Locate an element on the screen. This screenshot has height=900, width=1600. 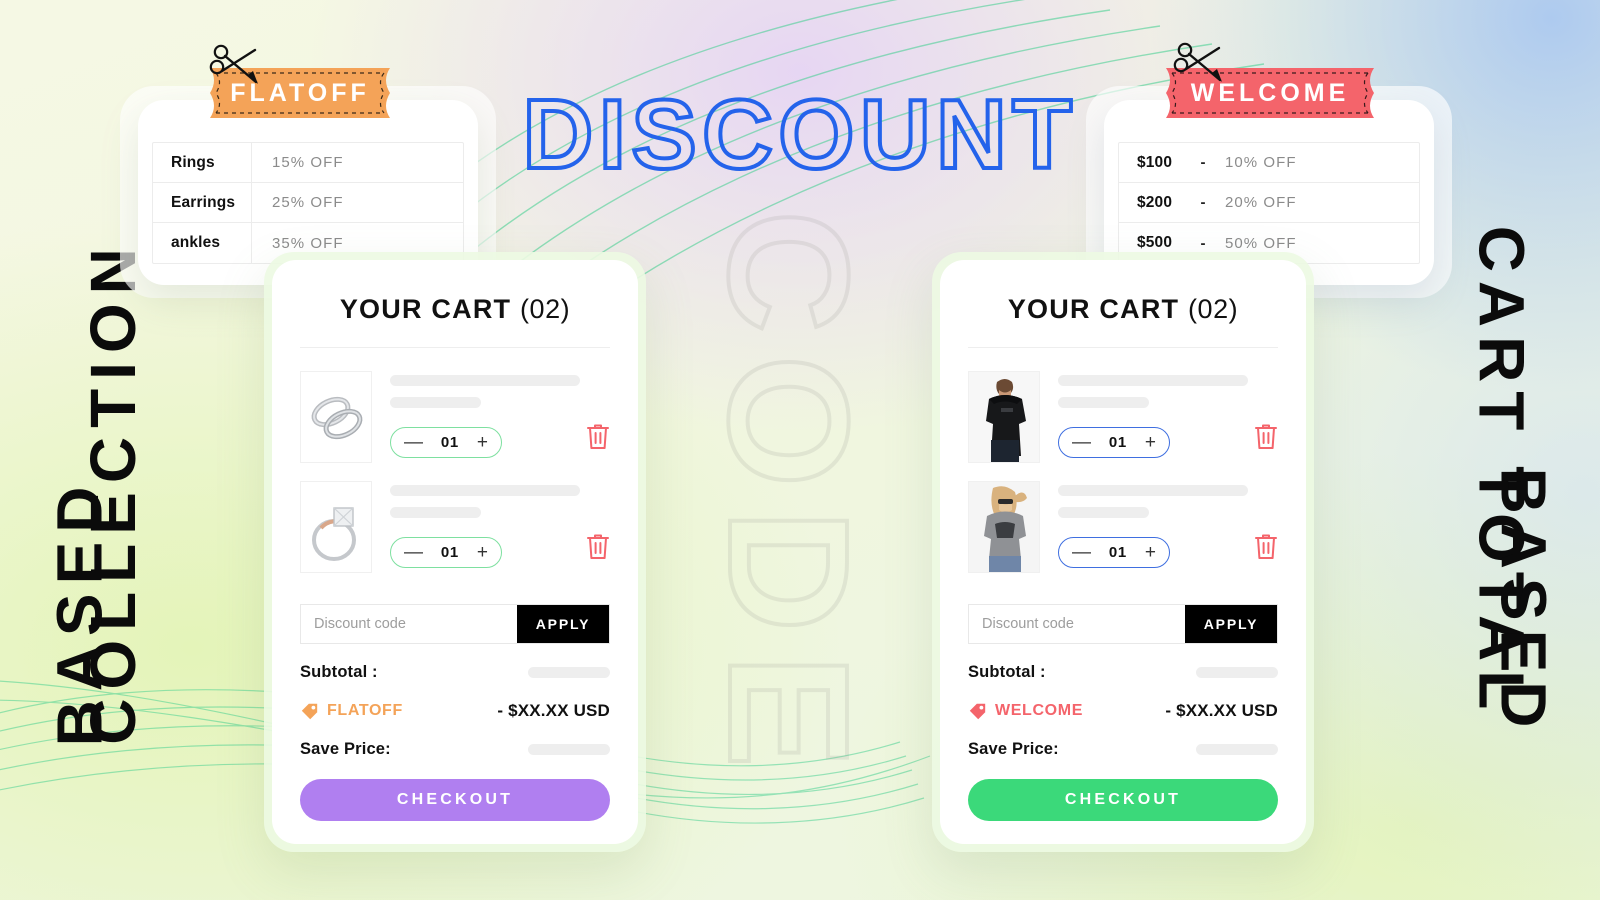
product-thumbnail-man-tshirt is located at coordinates (1004, 417).